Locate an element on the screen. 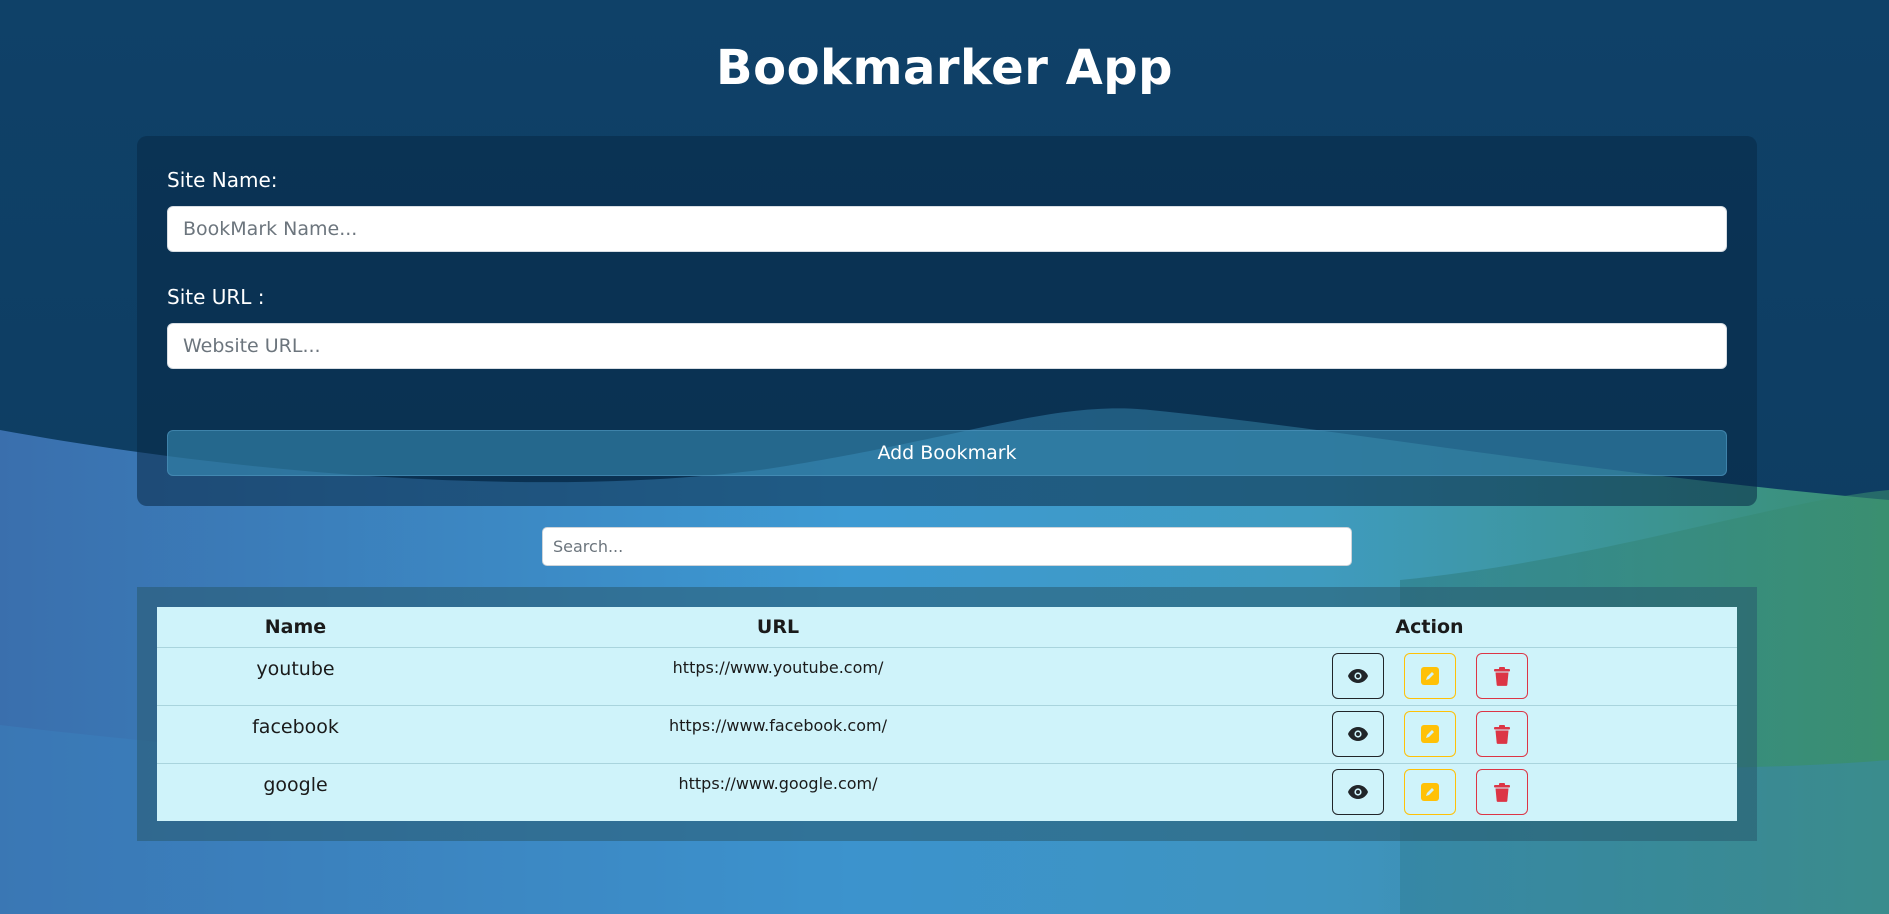 Image resolution: width=1889 pixels, height=914 pixels. bookmark-name: google is located at coordinates (295, 785).